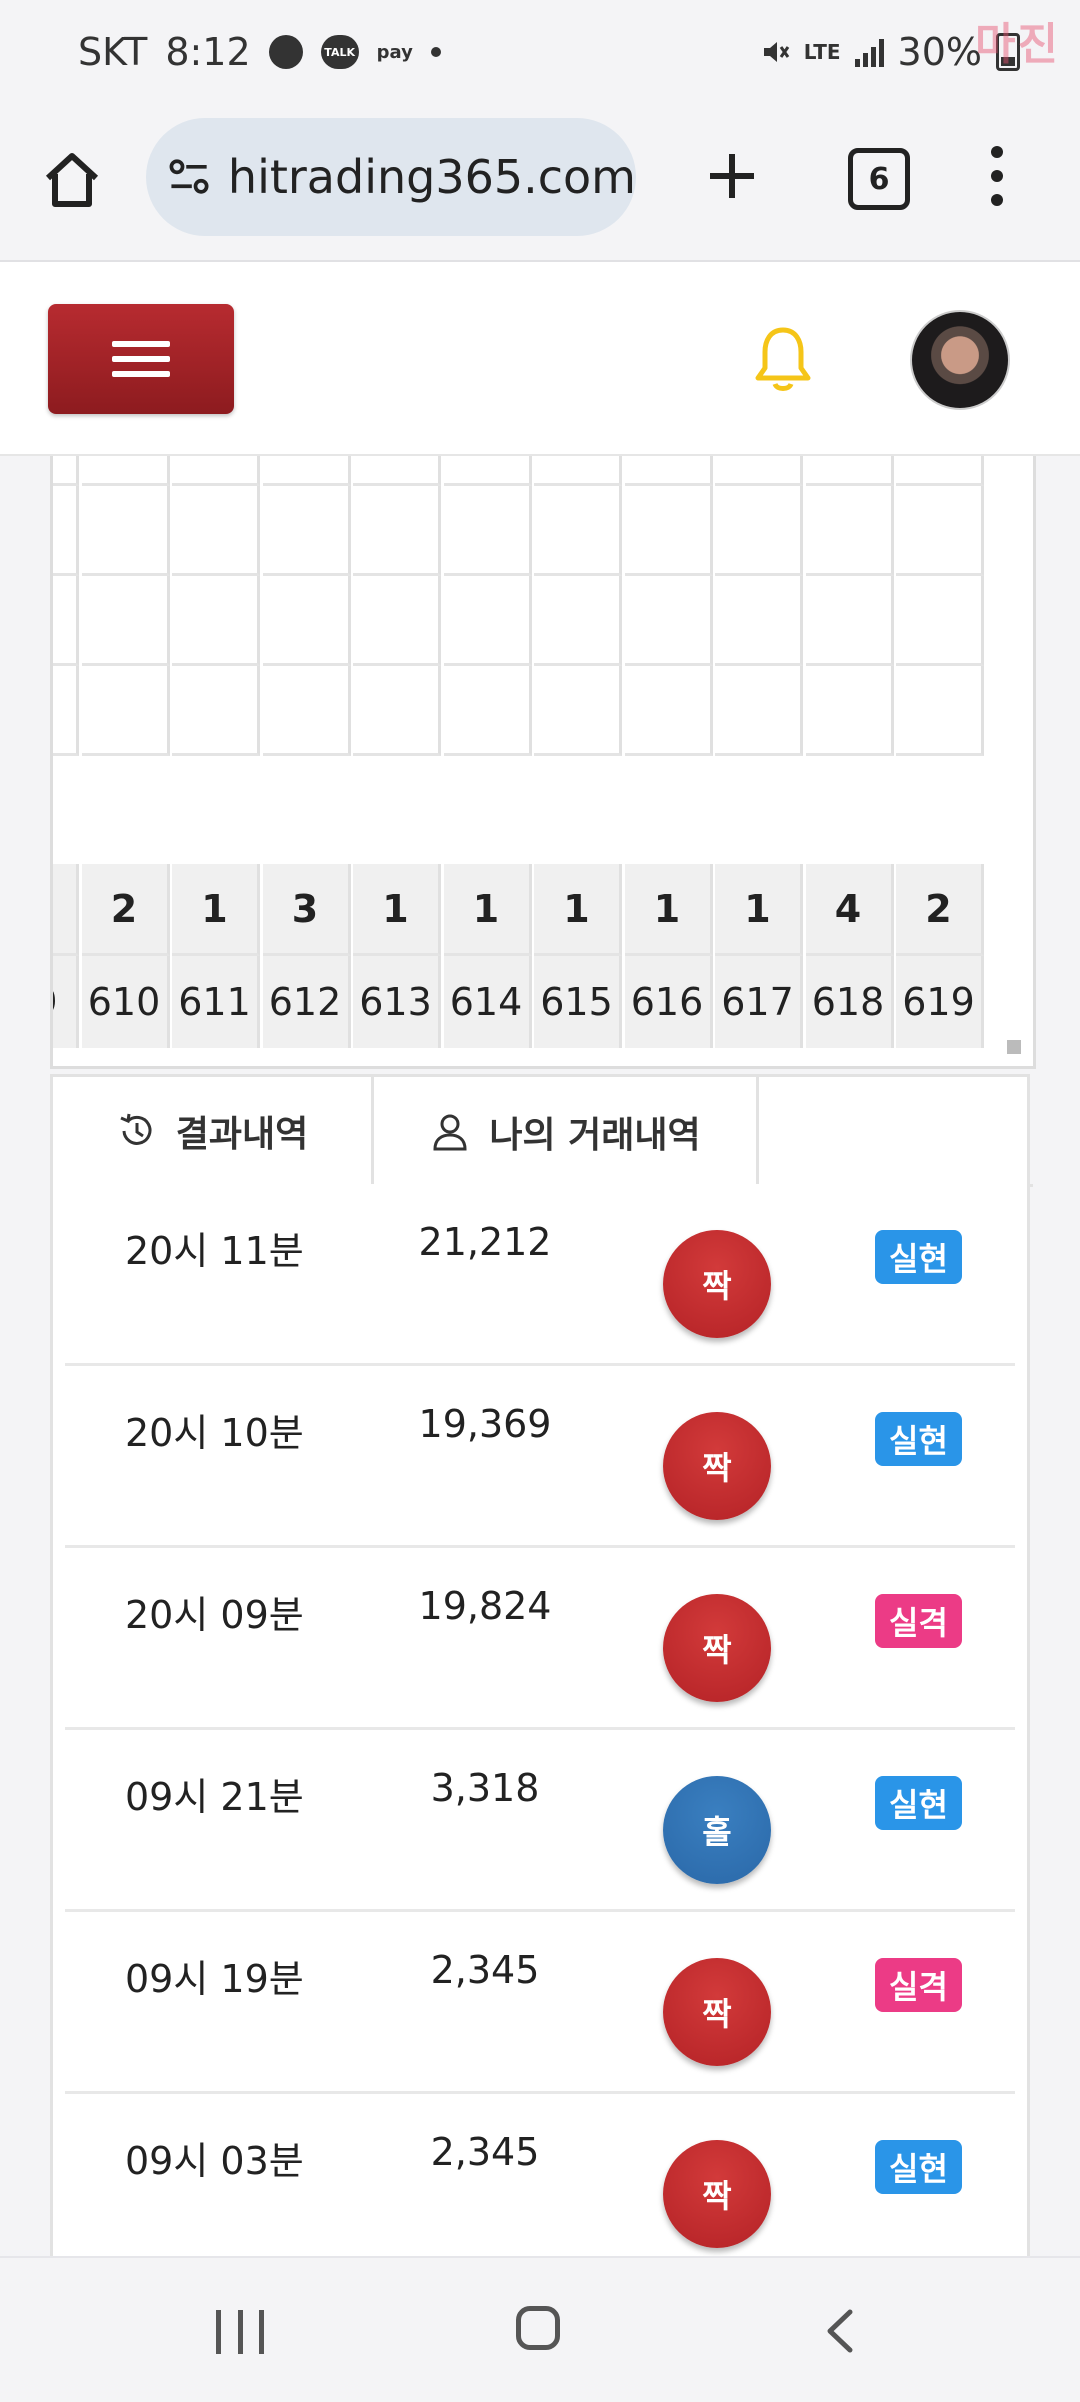 This screenshot has height=2402, width=1080. Describe the element at coordinates (668, 1002) in the screenshot. I see `grid-round-cell: 616` at that location.